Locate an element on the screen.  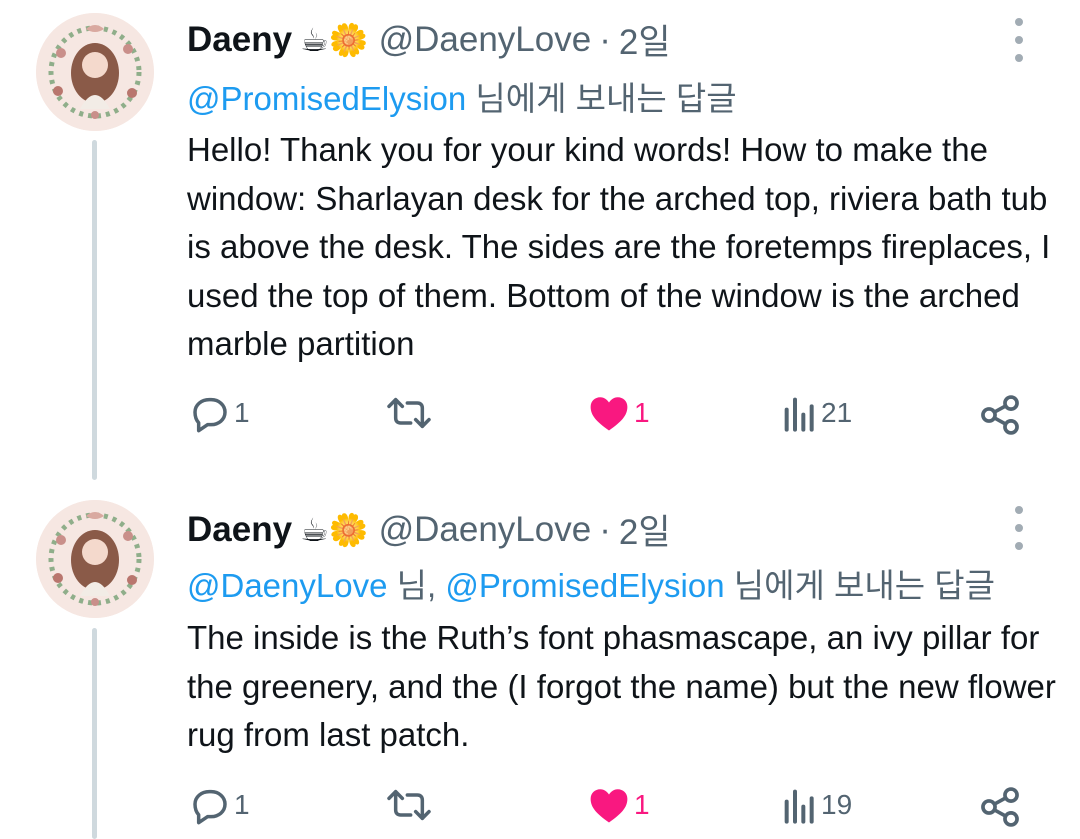
action-bar: 1 1 19 is located at coordinates (540, 810).